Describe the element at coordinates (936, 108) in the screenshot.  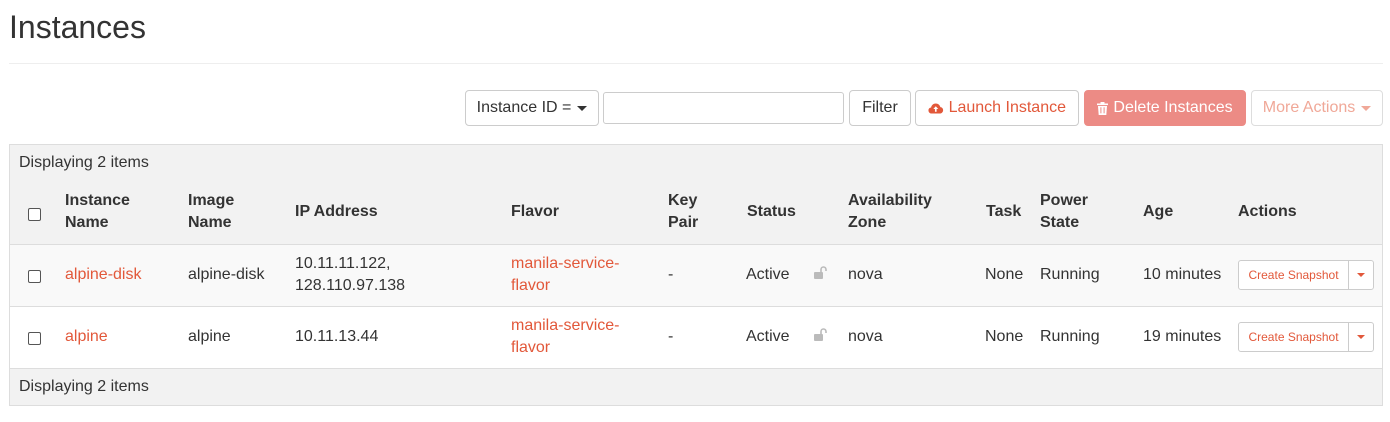
I see `cloud-upload-icon` at that location.